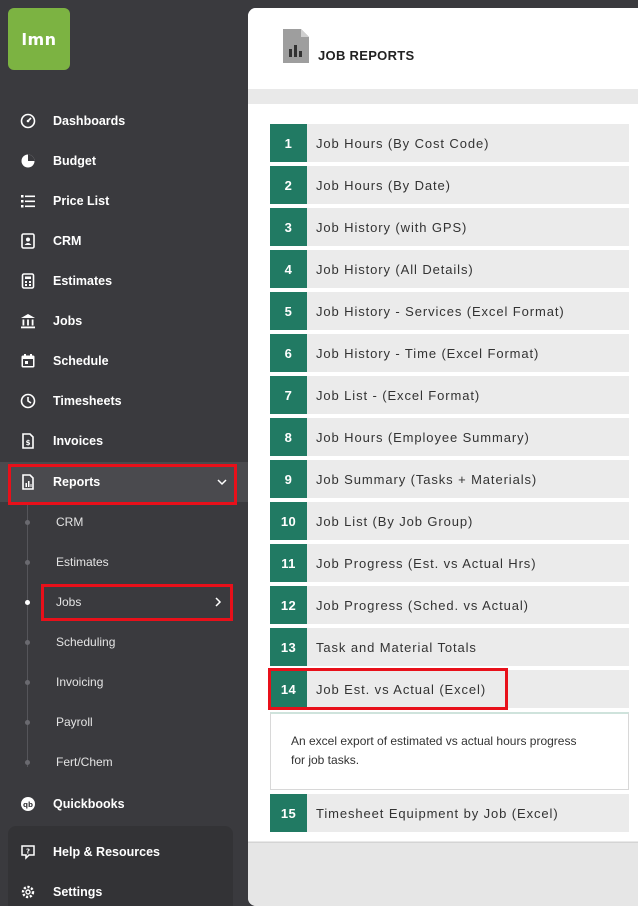 Image resolution: width=638 pixels, height=906 pixels. I want to click on report-document-icon, so click(296, 46).